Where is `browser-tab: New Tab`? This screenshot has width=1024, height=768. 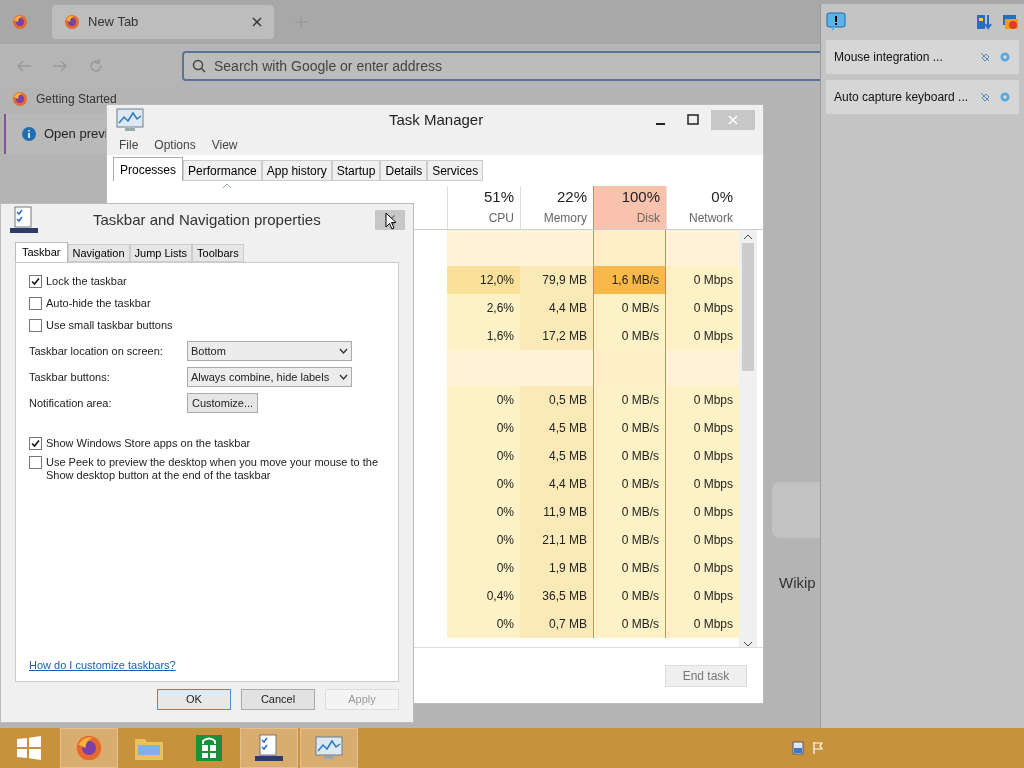
browser-tab: New Tab is located at coordinates (163, 22).